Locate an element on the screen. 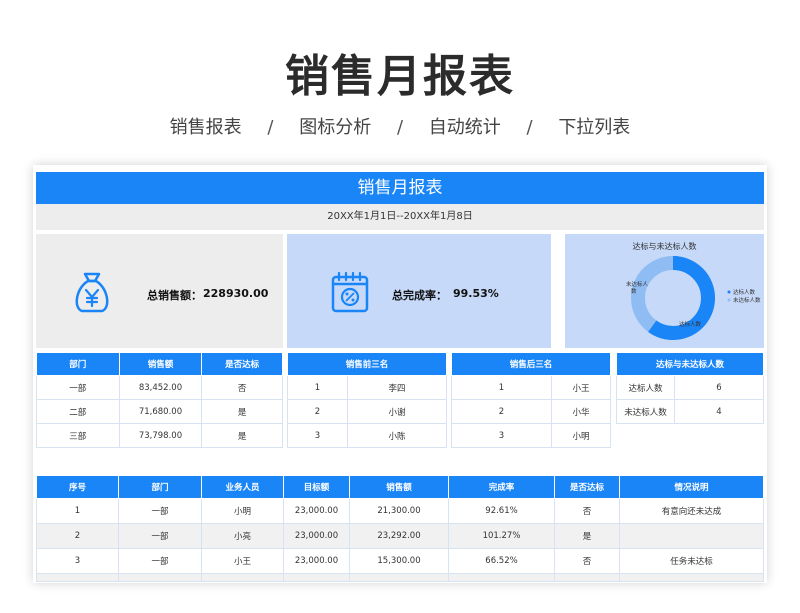 The image size is (800, 613). table-cell: 小谢 is located at coordinates (397, 411).